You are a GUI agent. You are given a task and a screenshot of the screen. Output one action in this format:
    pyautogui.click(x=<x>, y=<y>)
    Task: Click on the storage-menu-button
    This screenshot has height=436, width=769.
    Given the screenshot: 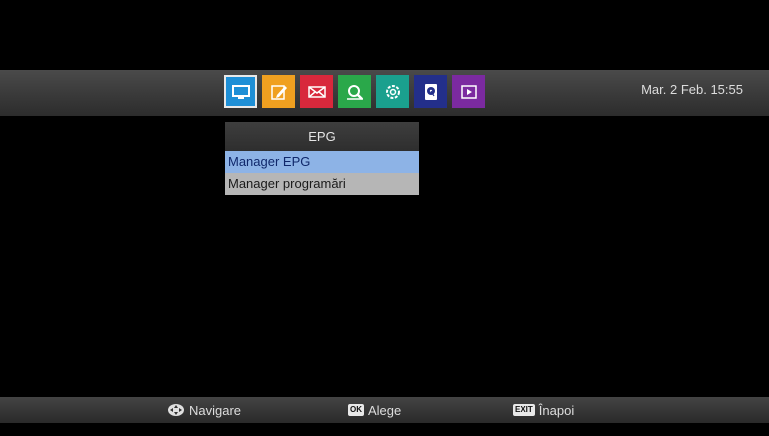 What is the action you would take?
    pyautogui.click(x=430, y=91)
    